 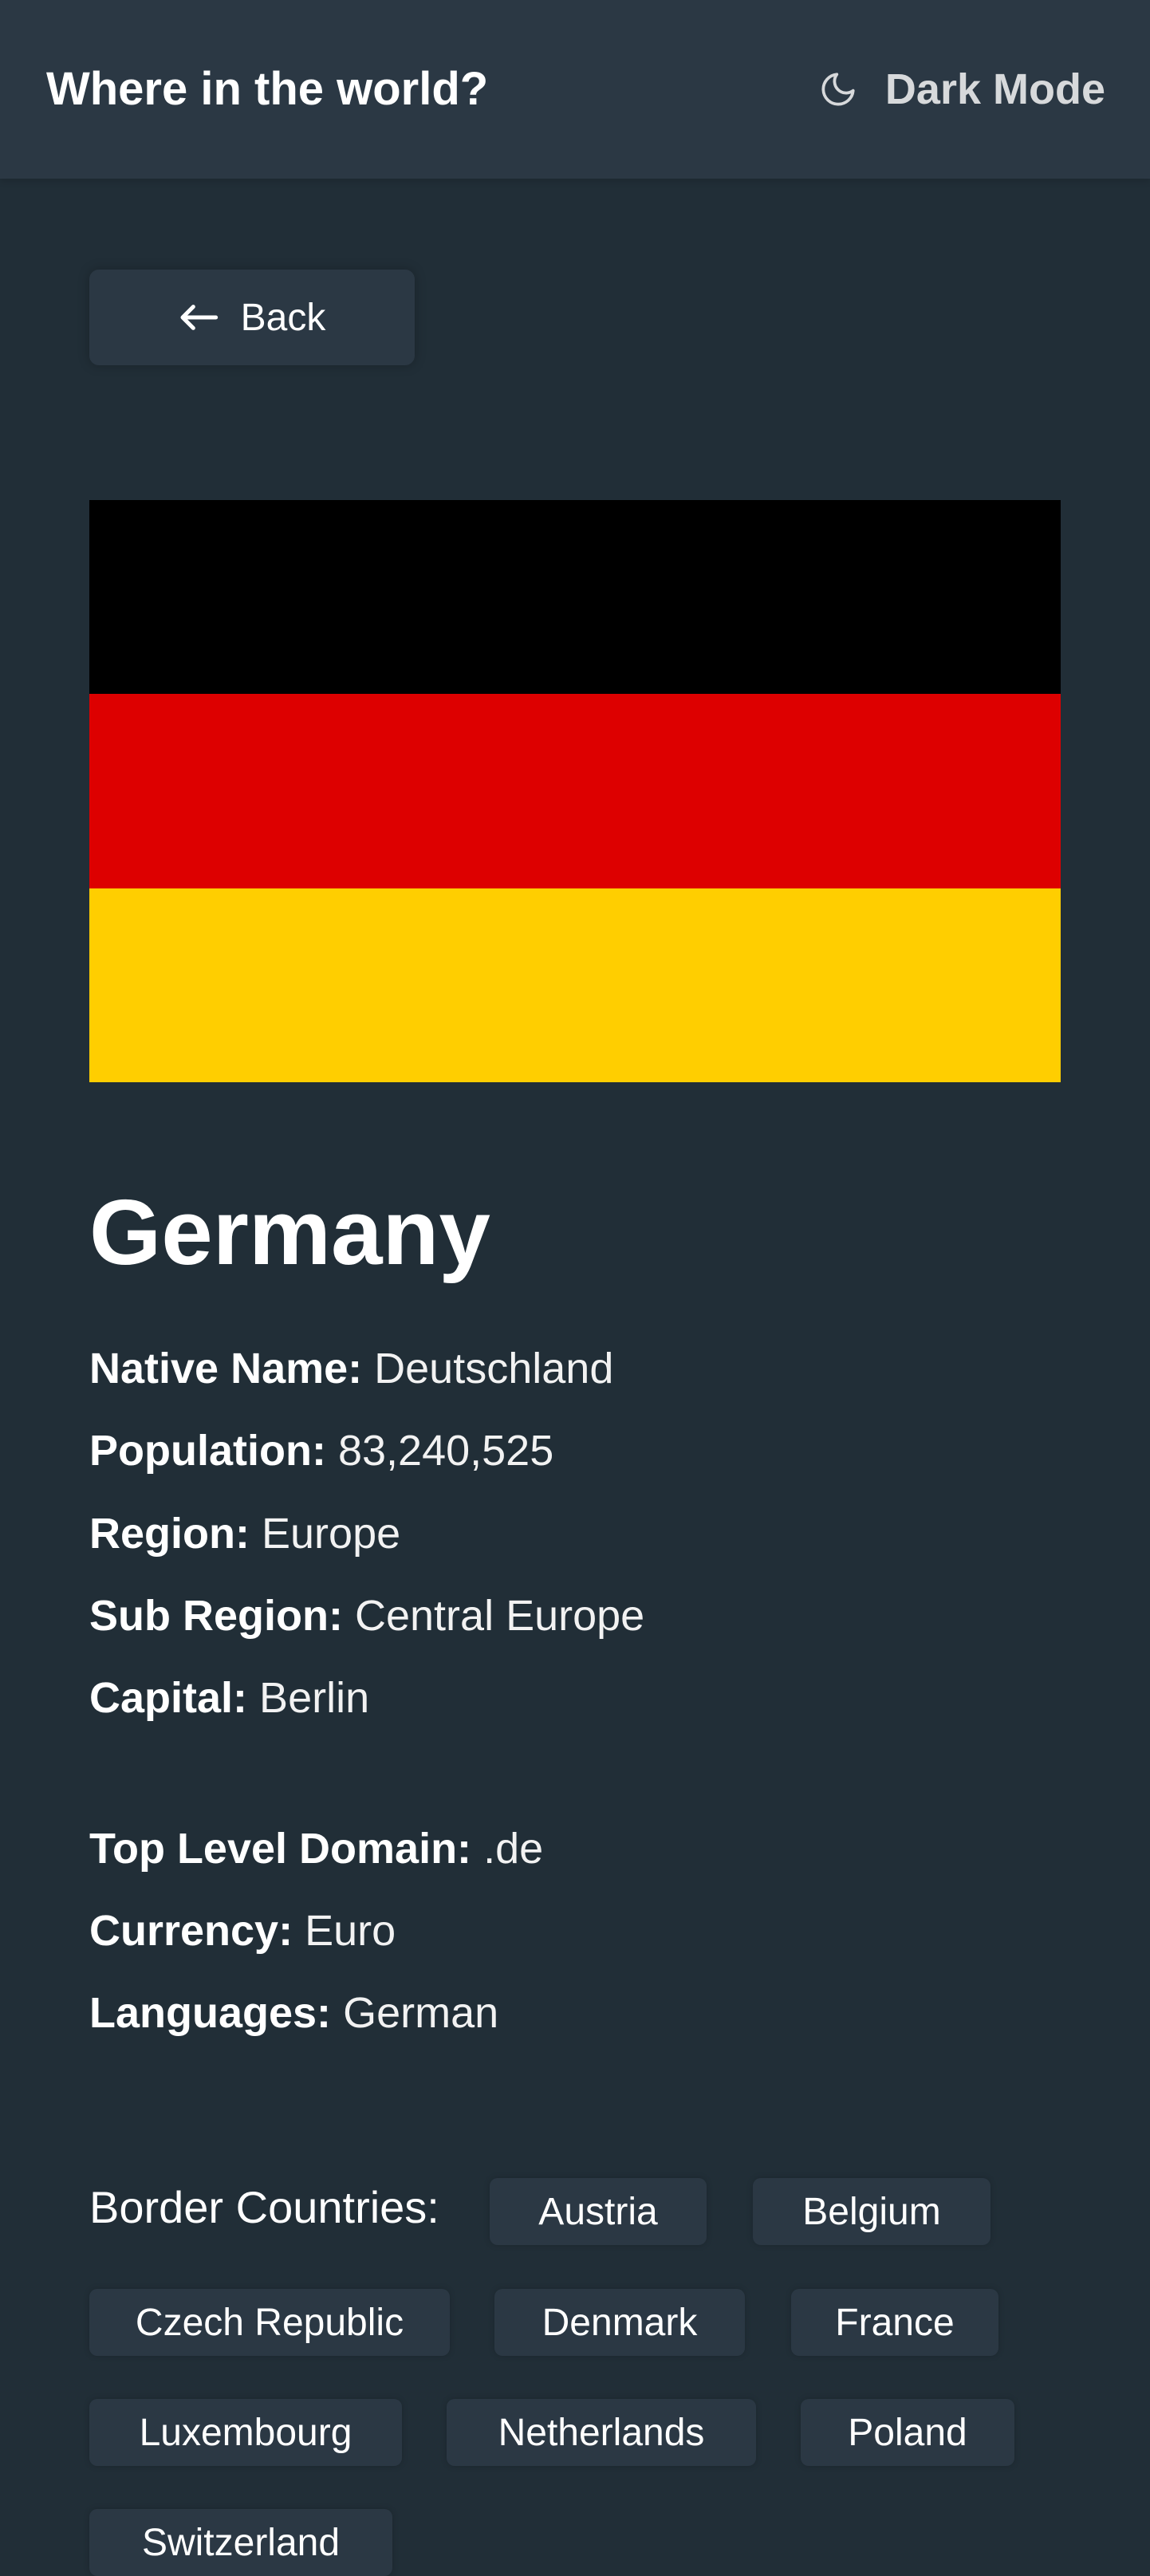 What do you see at coordinates (575, 89) in the screenshot?
I see `header: Where in the world? Dark Mode` at bounding box center [575, 89].